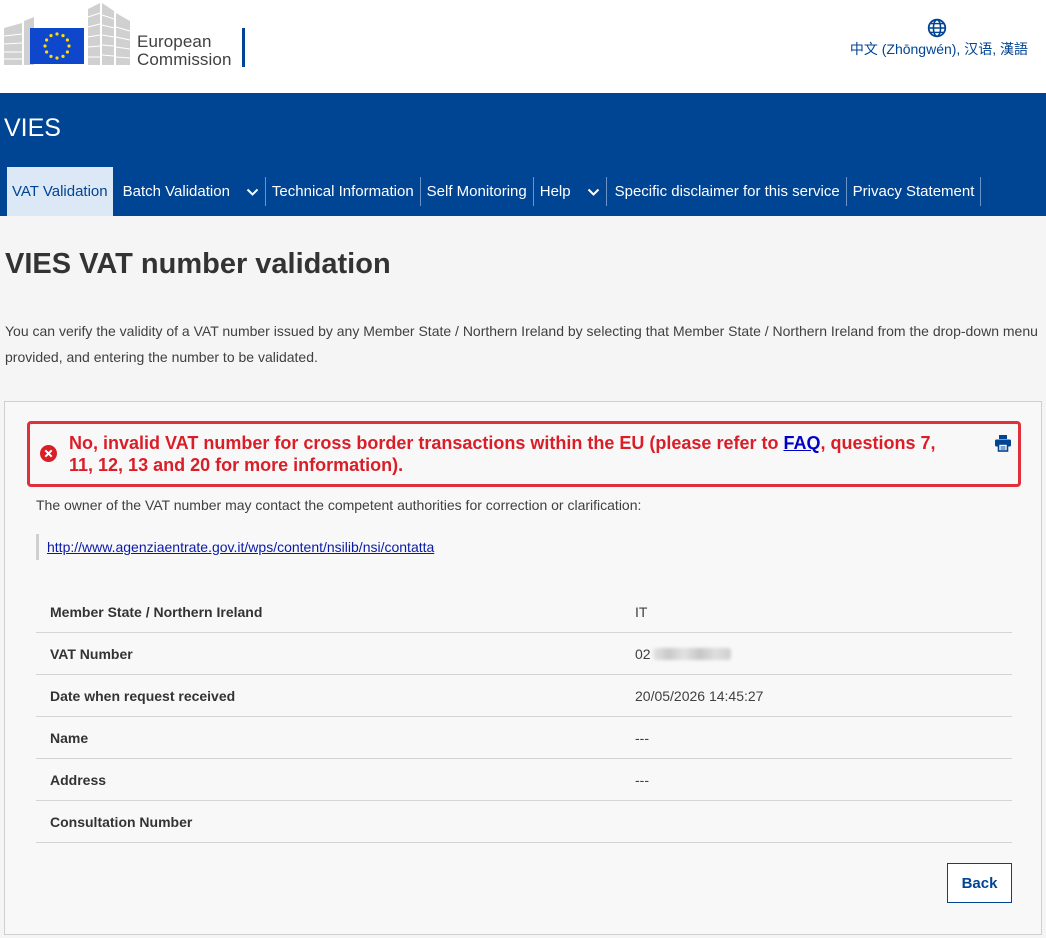 The width and height of the screenshot is (1046, 938). I want to click on nav-item-label: Specific disclaimer for this service, so click(727, 191).